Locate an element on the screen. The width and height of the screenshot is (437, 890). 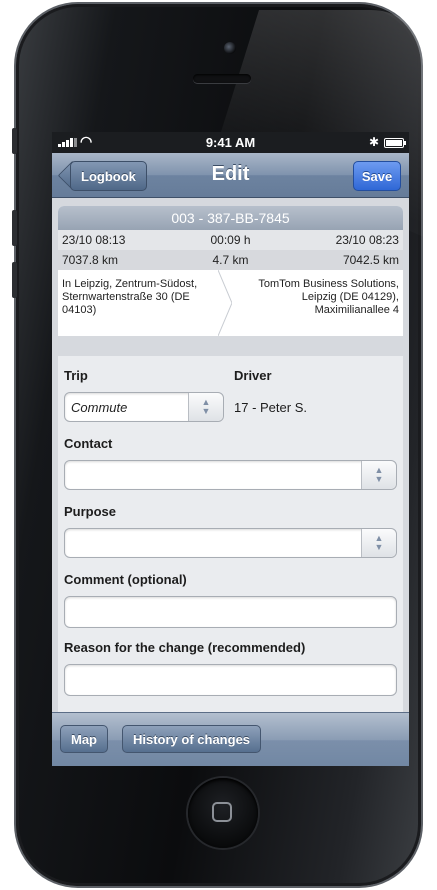
battery-icon is located at coordinates (395, 143).